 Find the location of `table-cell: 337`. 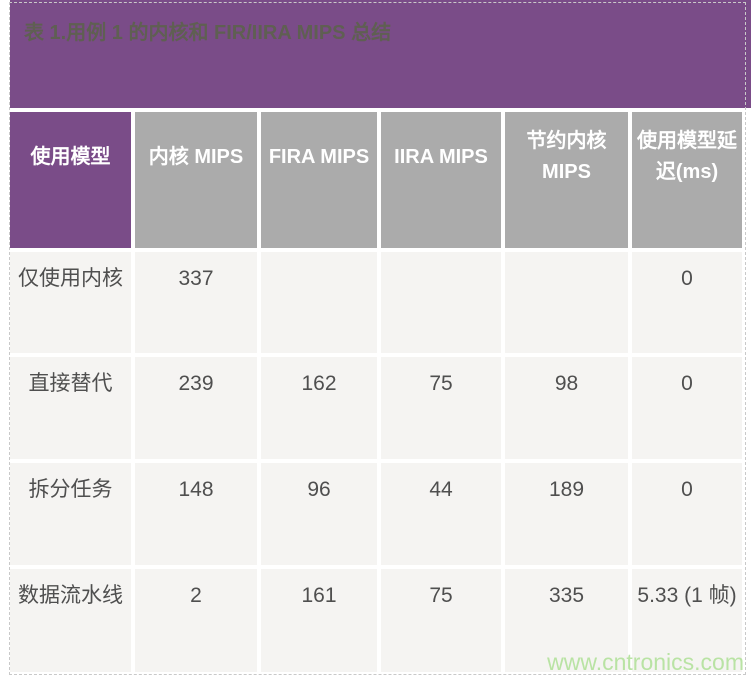

table-cell: 337 is located at coordinates (196, 302).